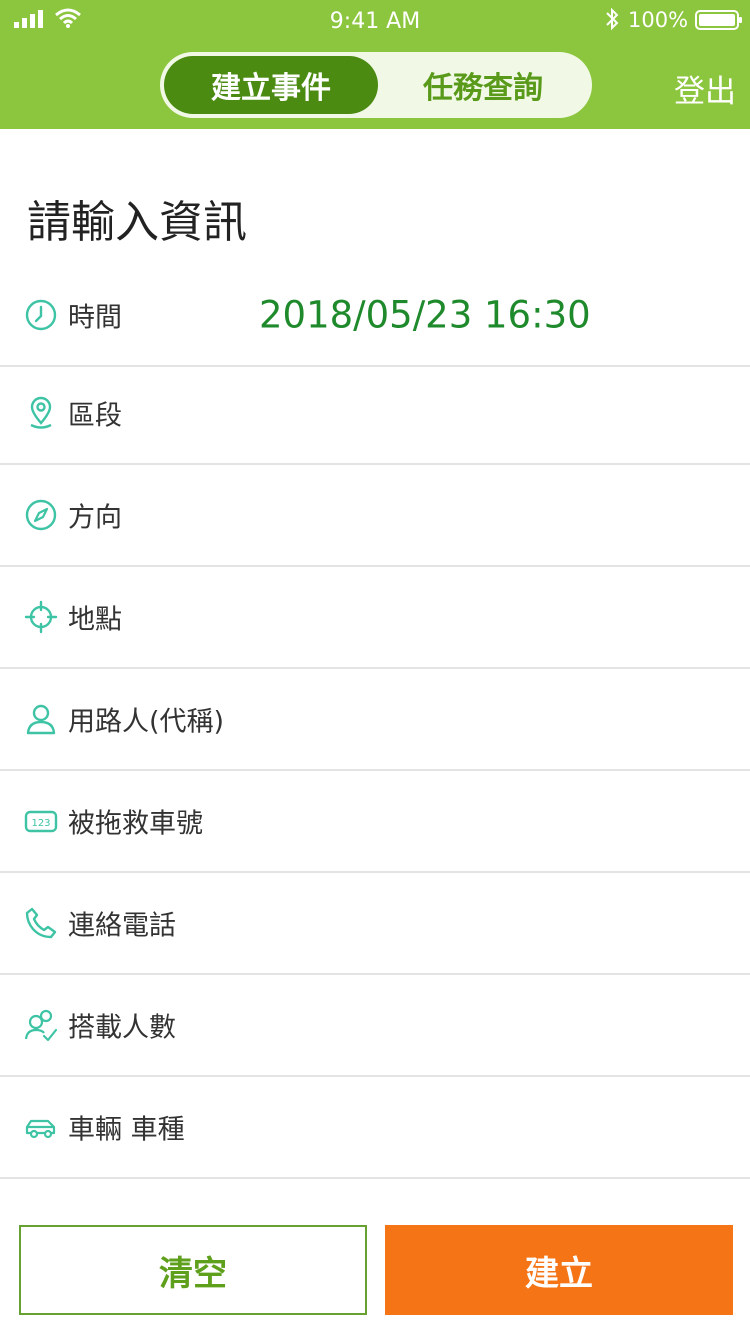 The image size is (750, 1334). What do you see at coordinates (375, 924) in the screenshot?
I see `field-row-contact-phone: 連絡電話` at bounding box center [375, 924].